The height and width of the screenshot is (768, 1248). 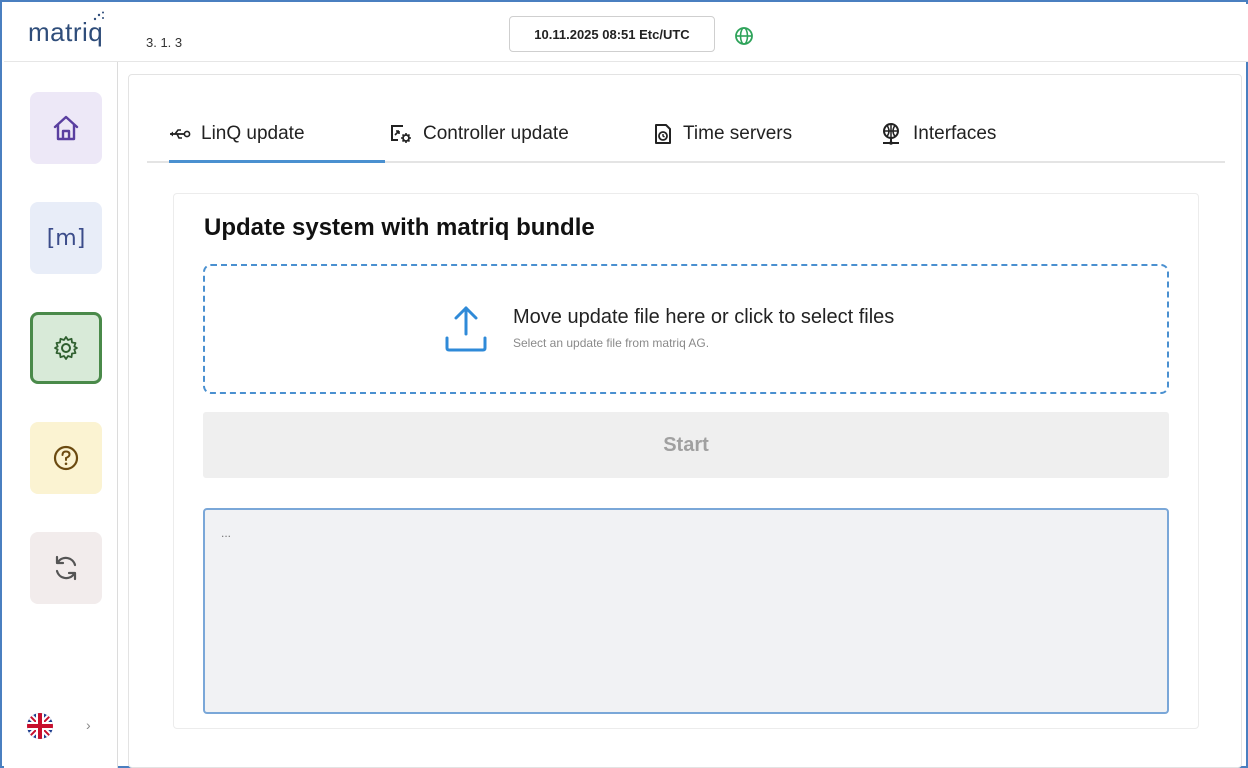 What do you see at coordinates (744, 36) in the screenshot?
I see `globe-icon` at bounding box center [744, 36].